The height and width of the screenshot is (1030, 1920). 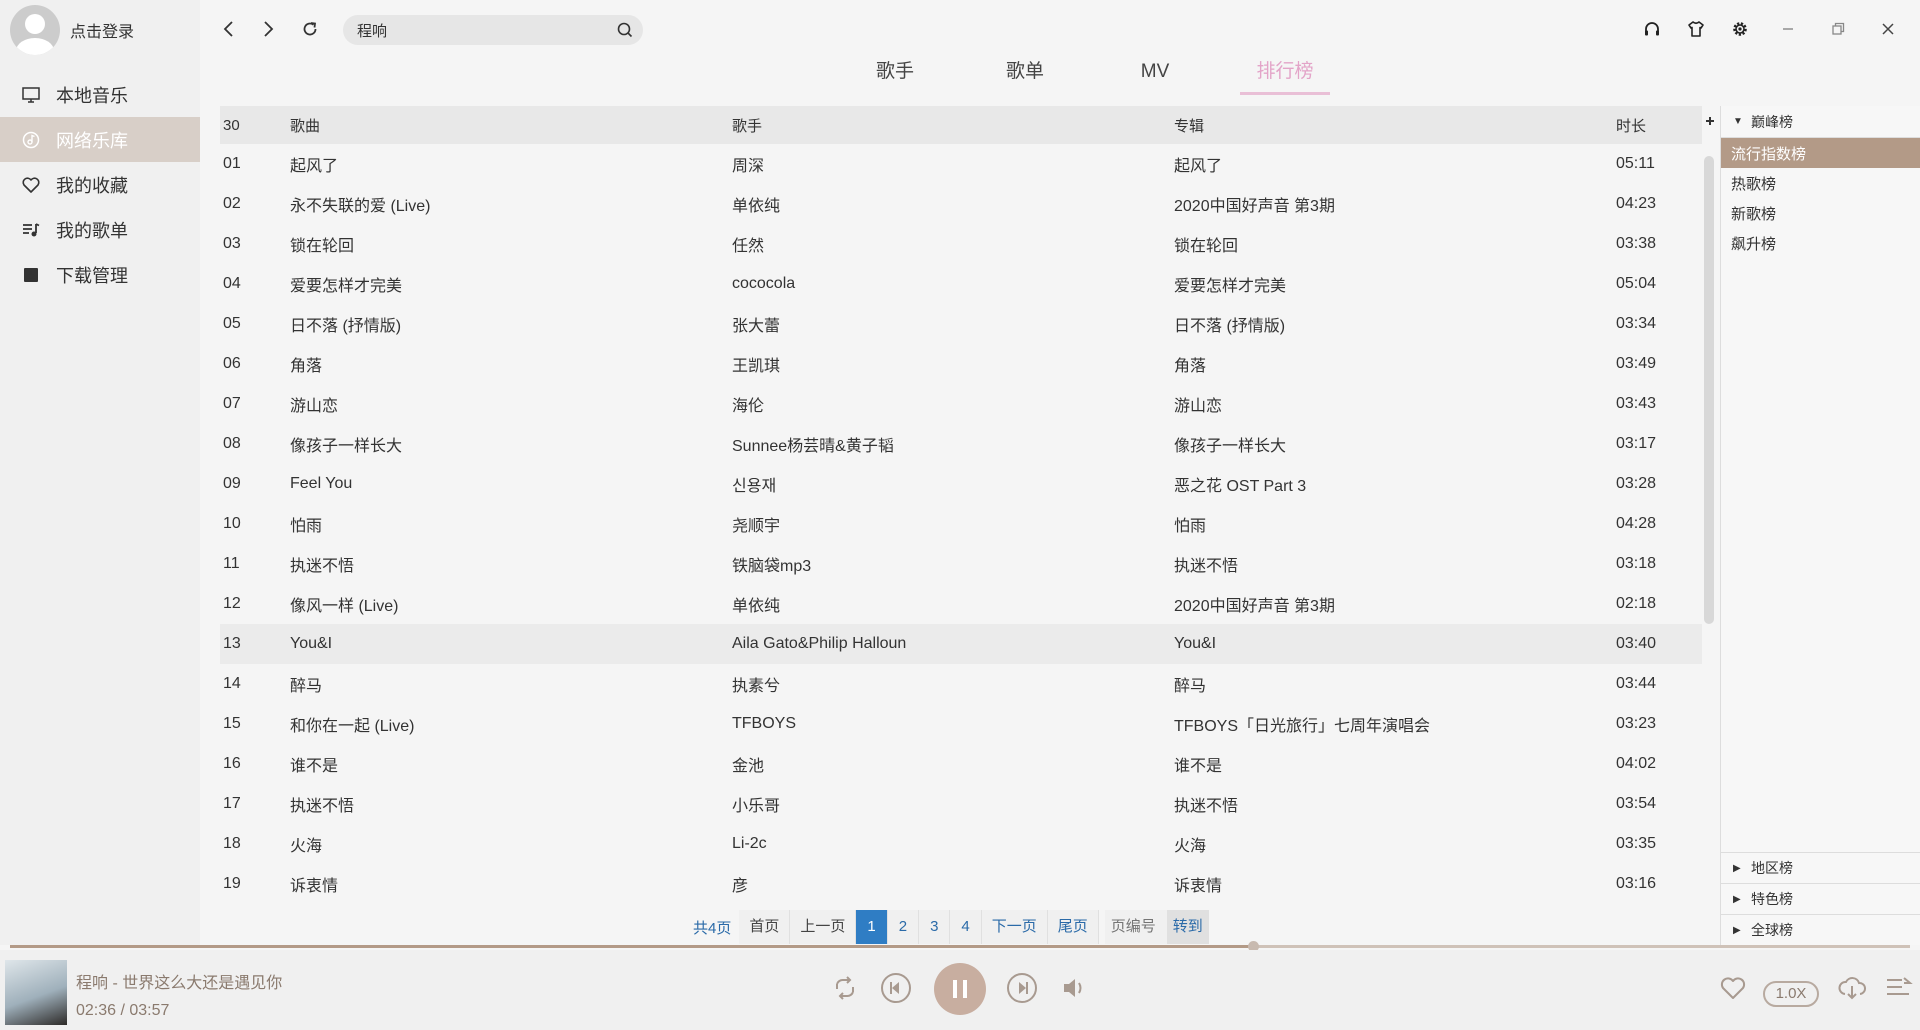 What do you see at coordinates (1788, 29) in the screenshot?
I see `minimize-button` at bounding box center [1788, 29].